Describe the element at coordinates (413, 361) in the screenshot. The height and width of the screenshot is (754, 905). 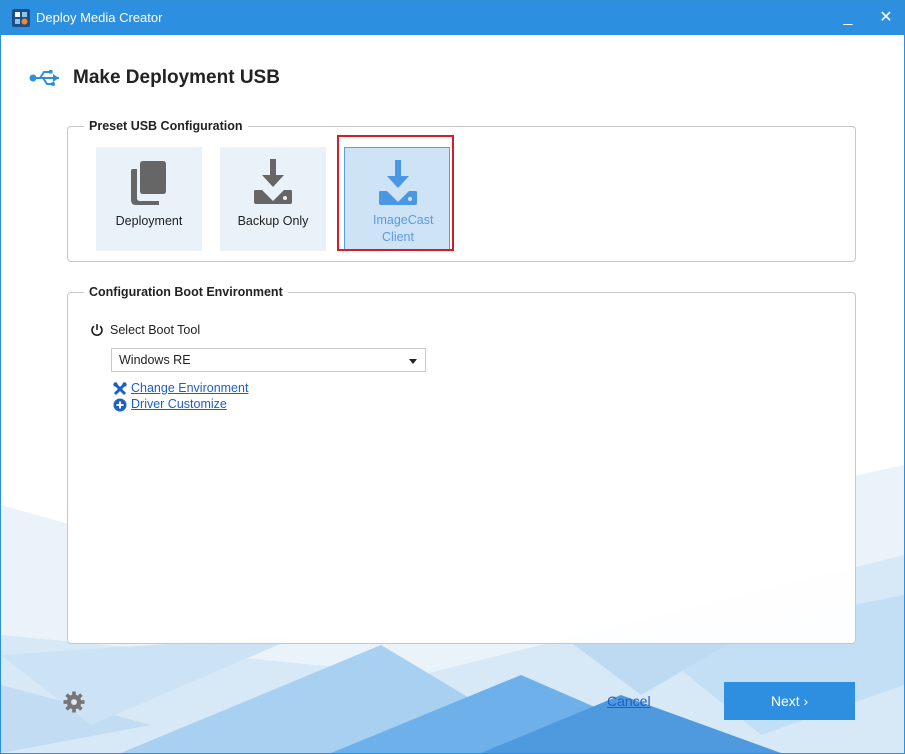
I see `chevron-down-icon` at that location.